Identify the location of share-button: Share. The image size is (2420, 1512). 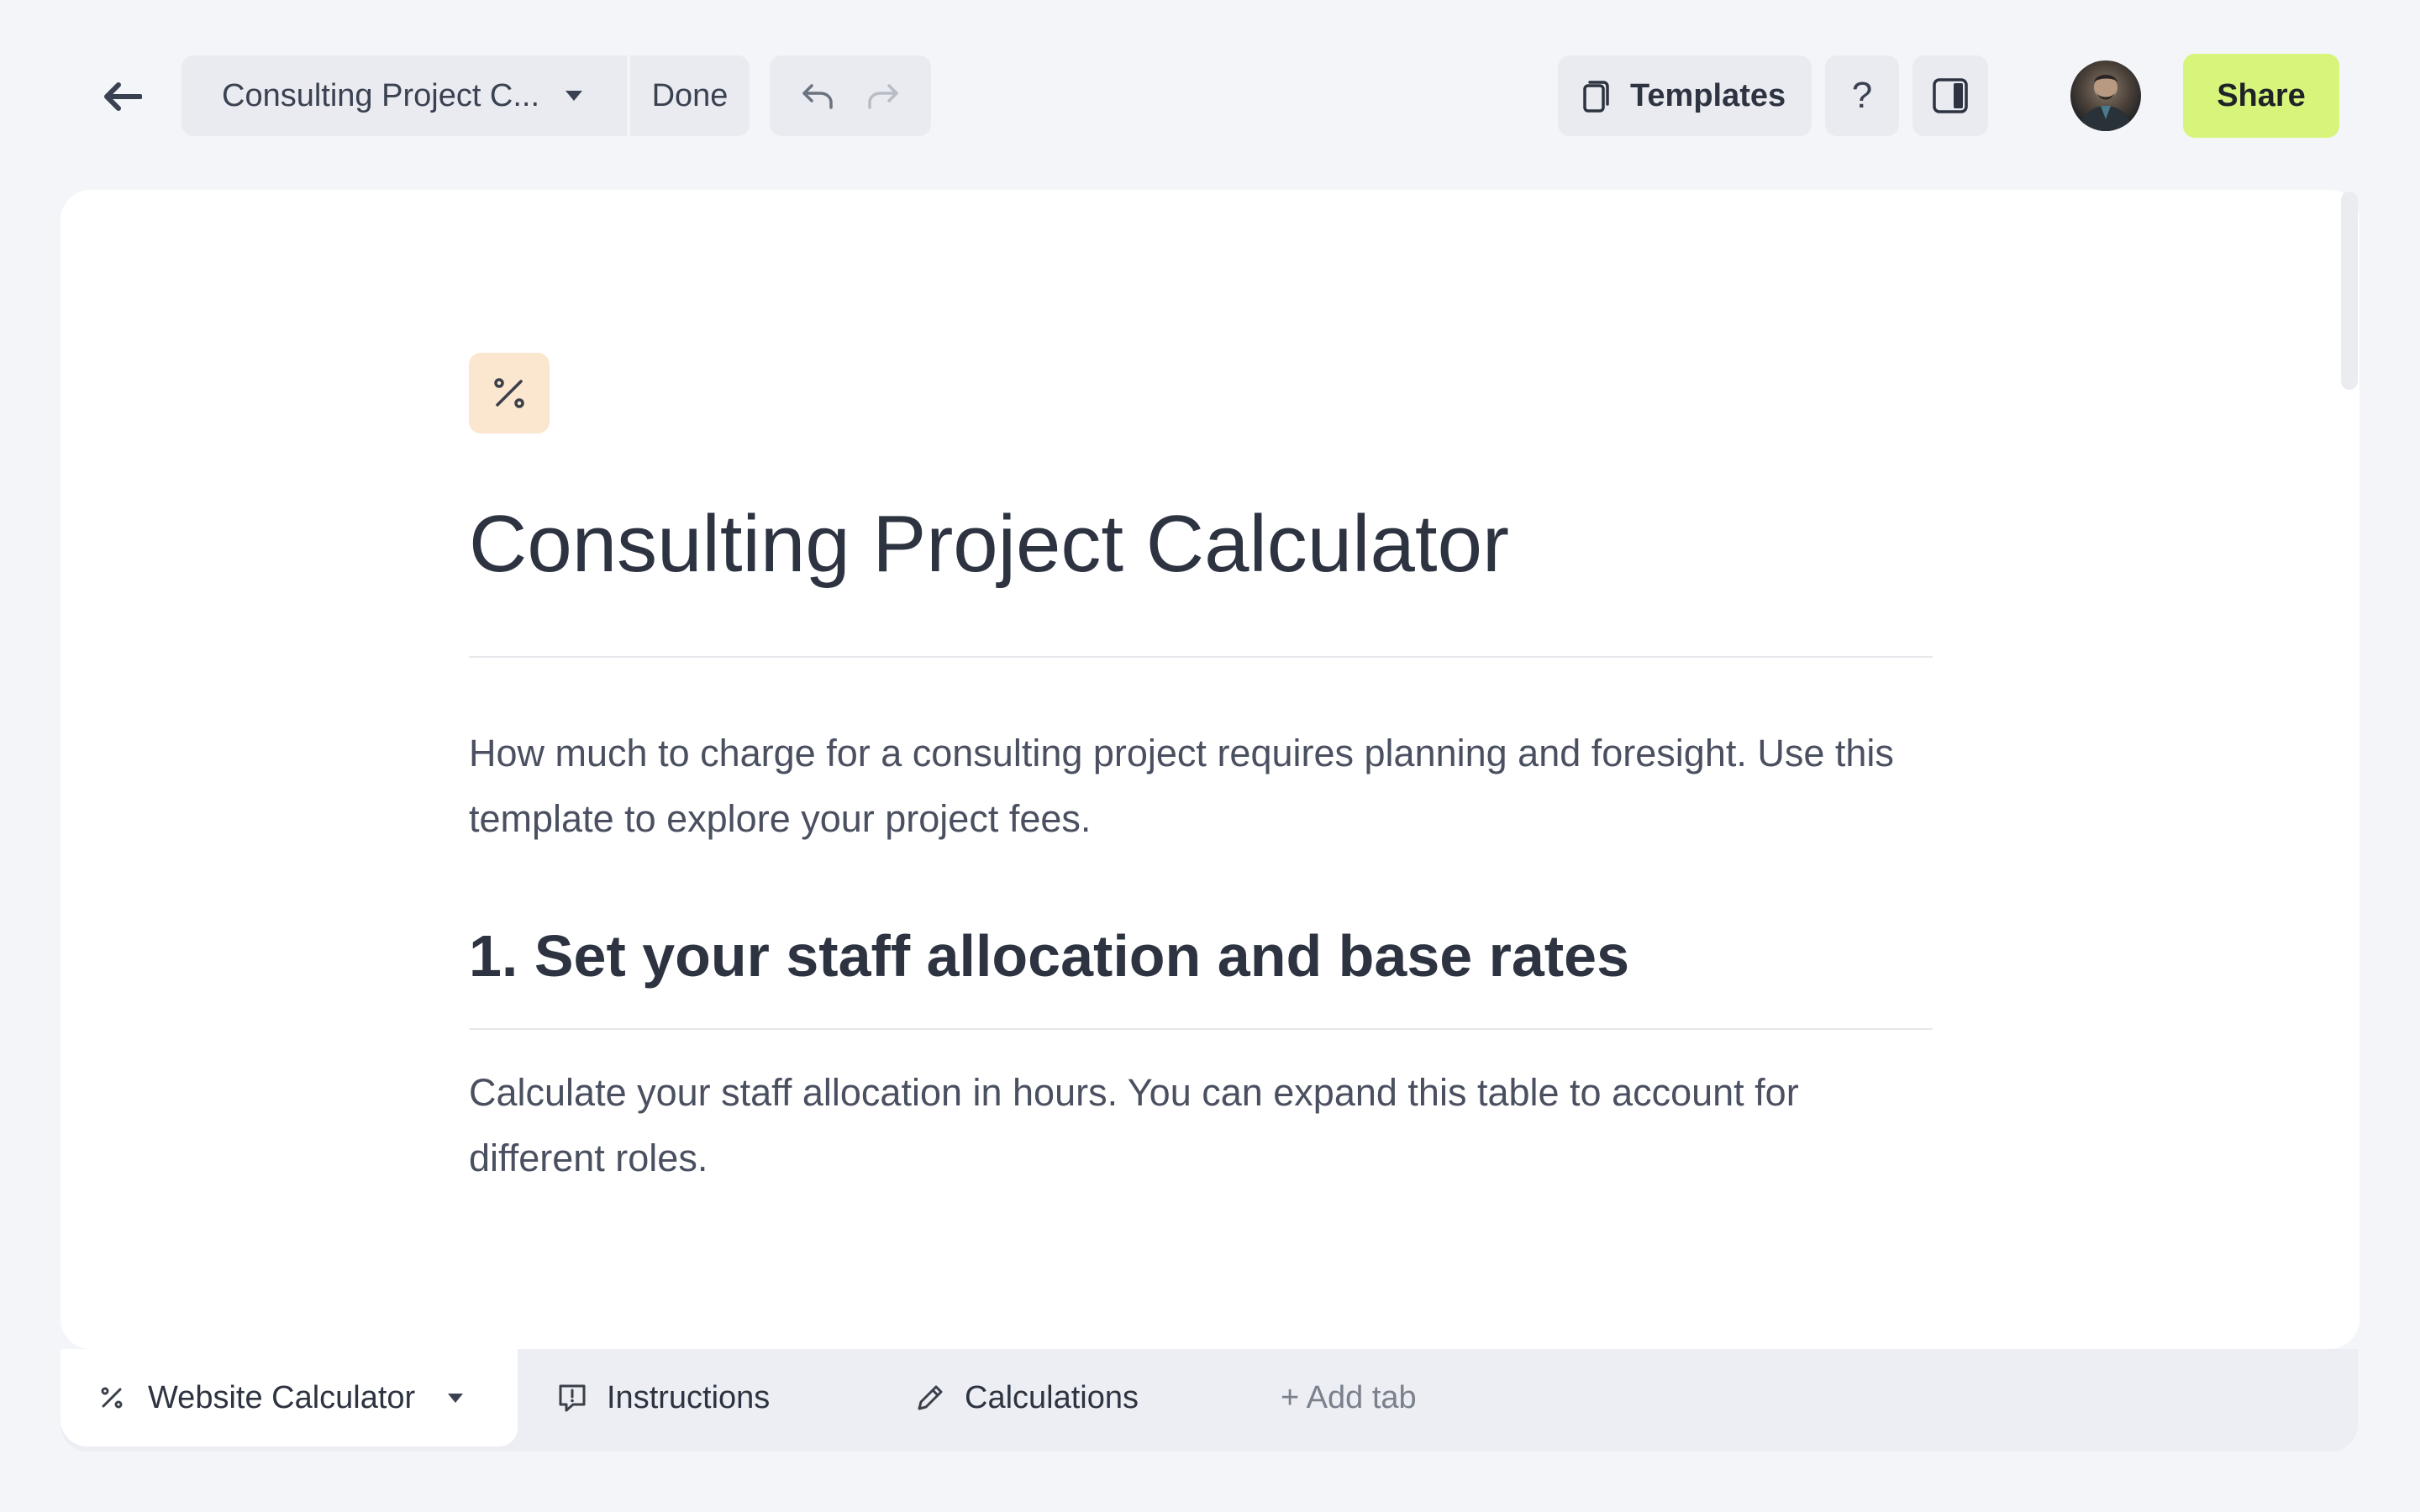
(2261, 96).